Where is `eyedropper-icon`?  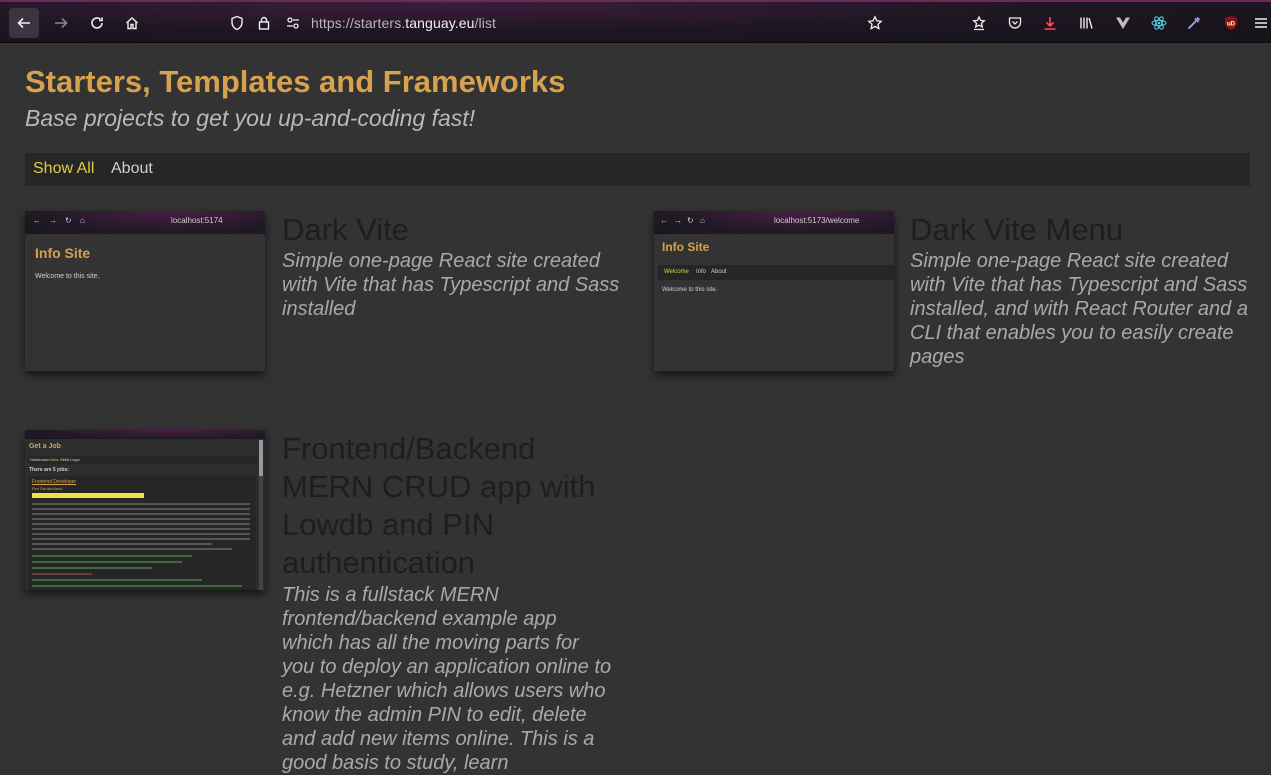
eyedropper-icon is located at coordinates (1194, 23).